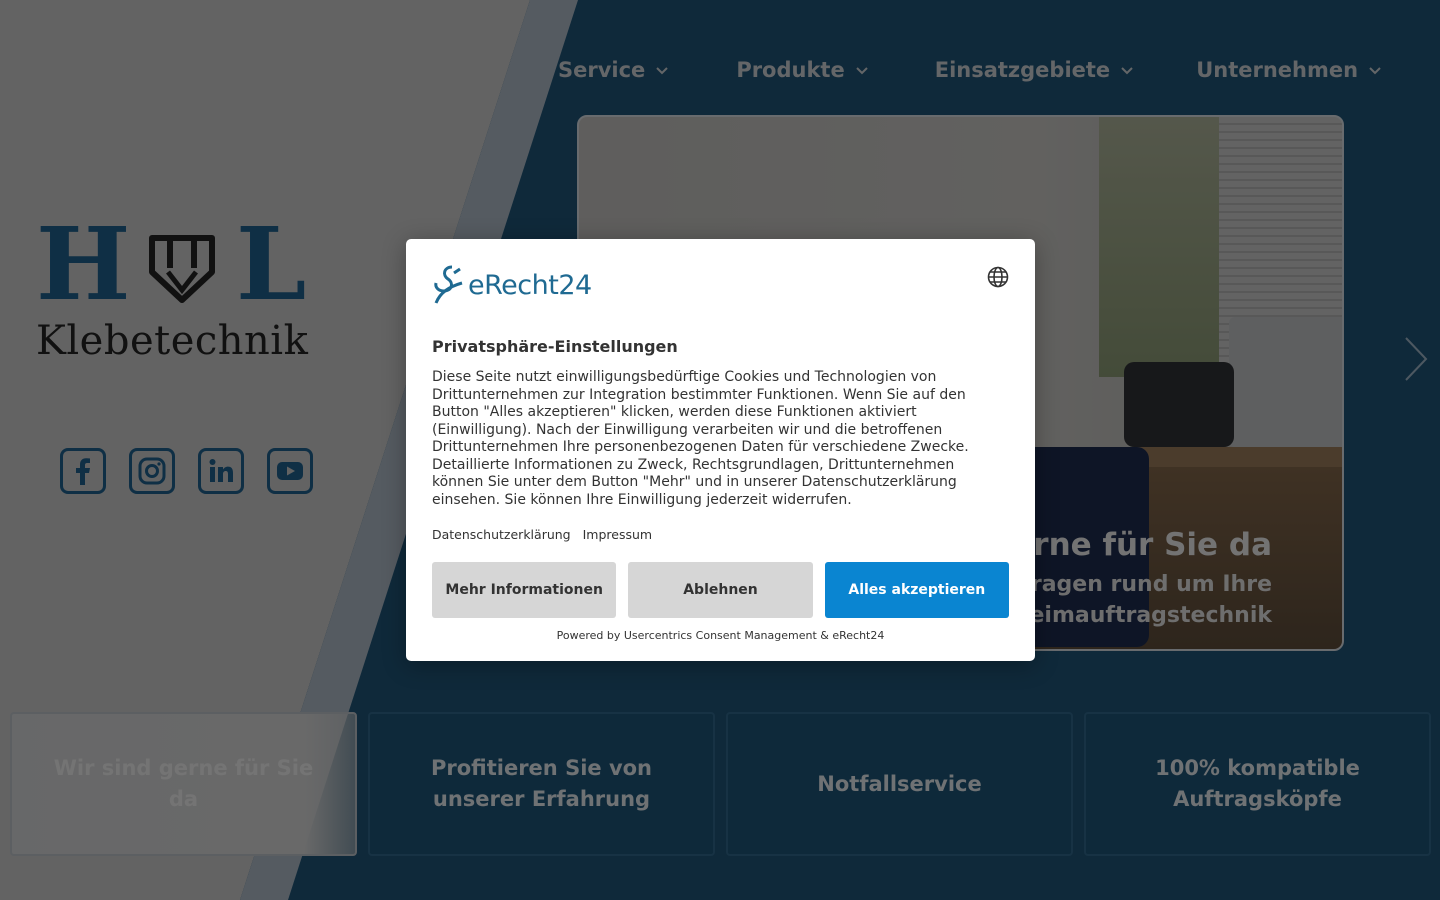  What do you see at coordinates (448, 284) in the screenshot?
I see `erecht24-mark-icon` at bounding box center [448, 284].